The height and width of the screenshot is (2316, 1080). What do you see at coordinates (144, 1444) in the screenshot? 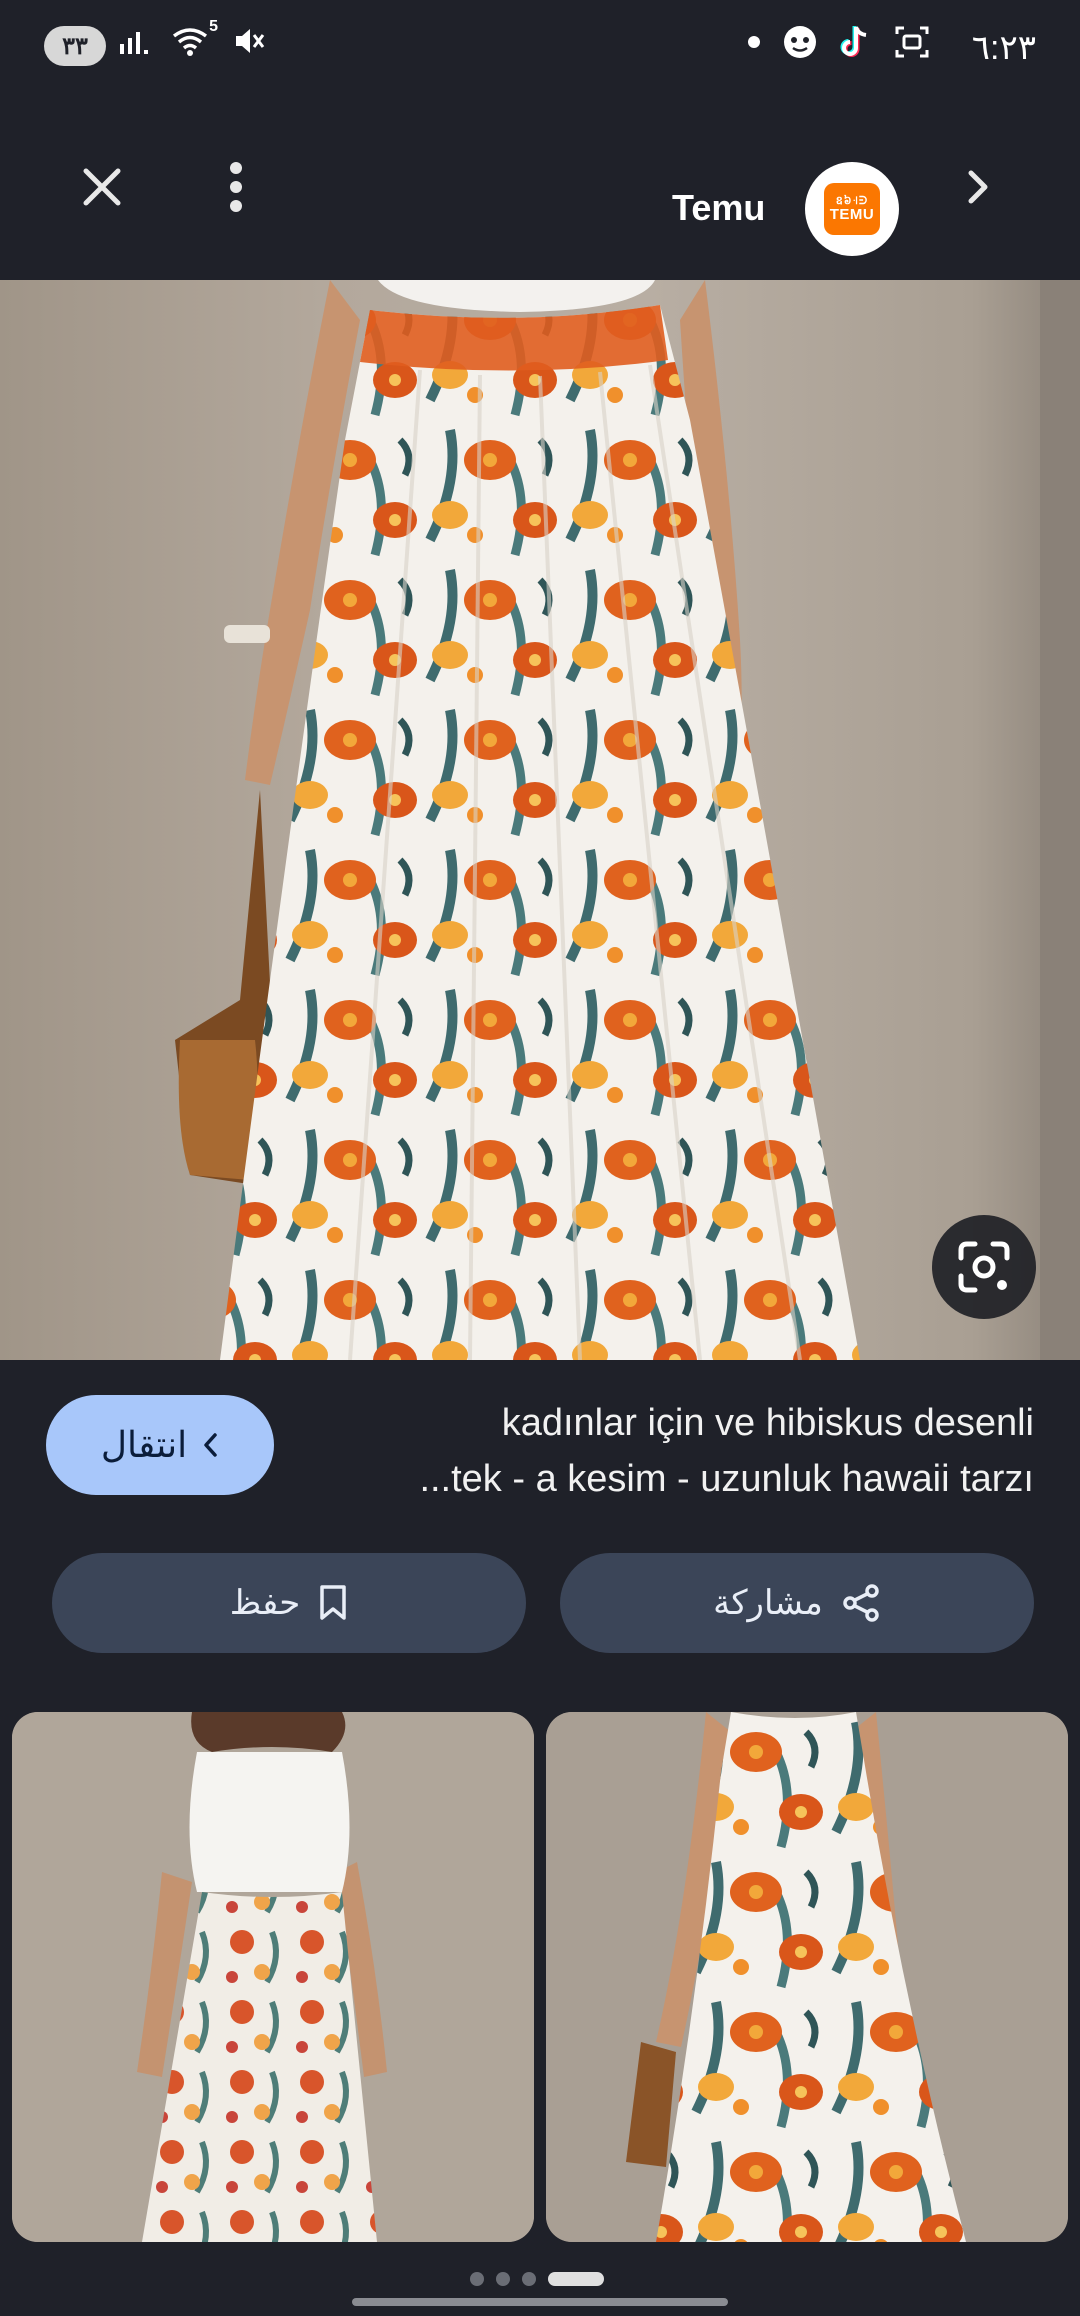
I see `visit-label: انتقال` at bounding box center [144, 1444].